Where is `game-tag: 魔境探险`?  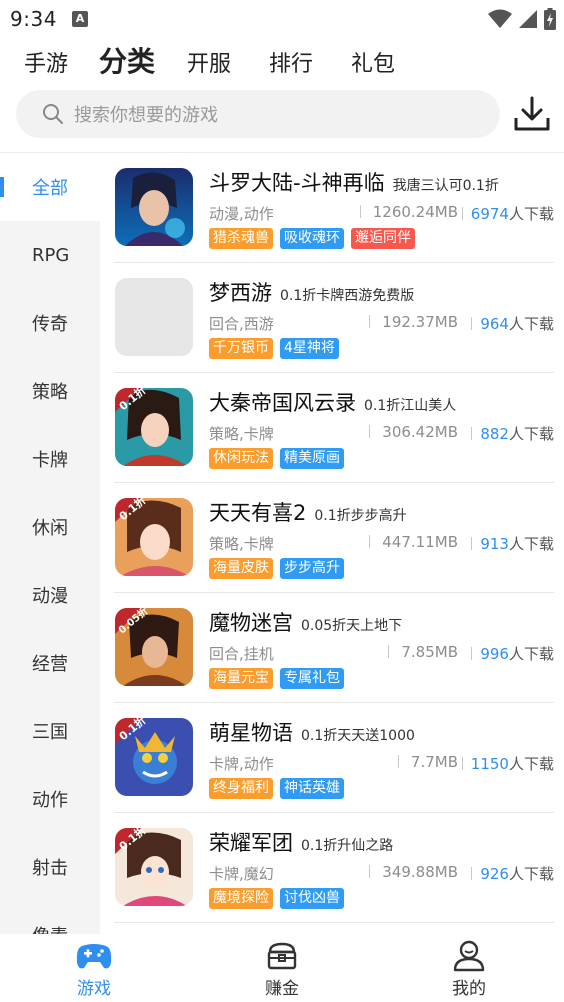
game-tag: 魔境探险 is located at coordinates (241, 898).